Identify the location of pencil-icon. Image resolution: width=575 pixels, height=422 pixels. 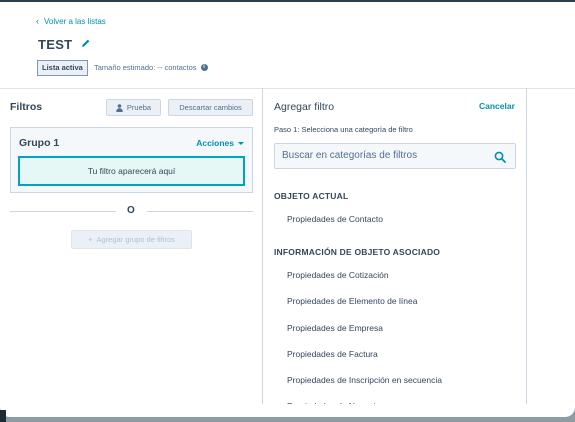
(86, 43).